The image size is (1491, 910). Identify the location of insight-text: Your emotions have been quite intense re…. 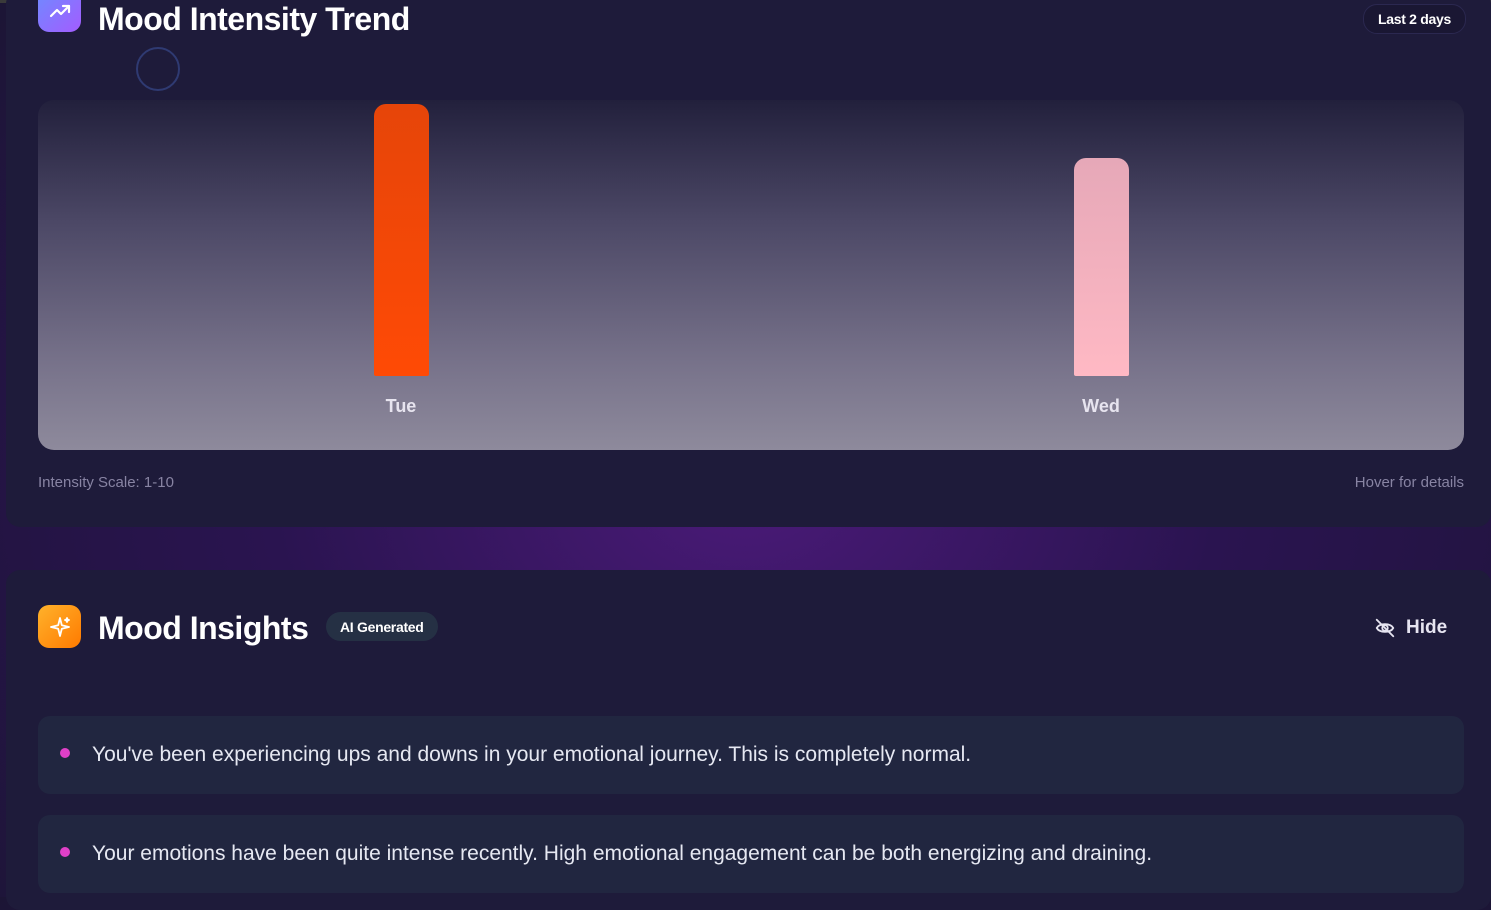
(622, 853).